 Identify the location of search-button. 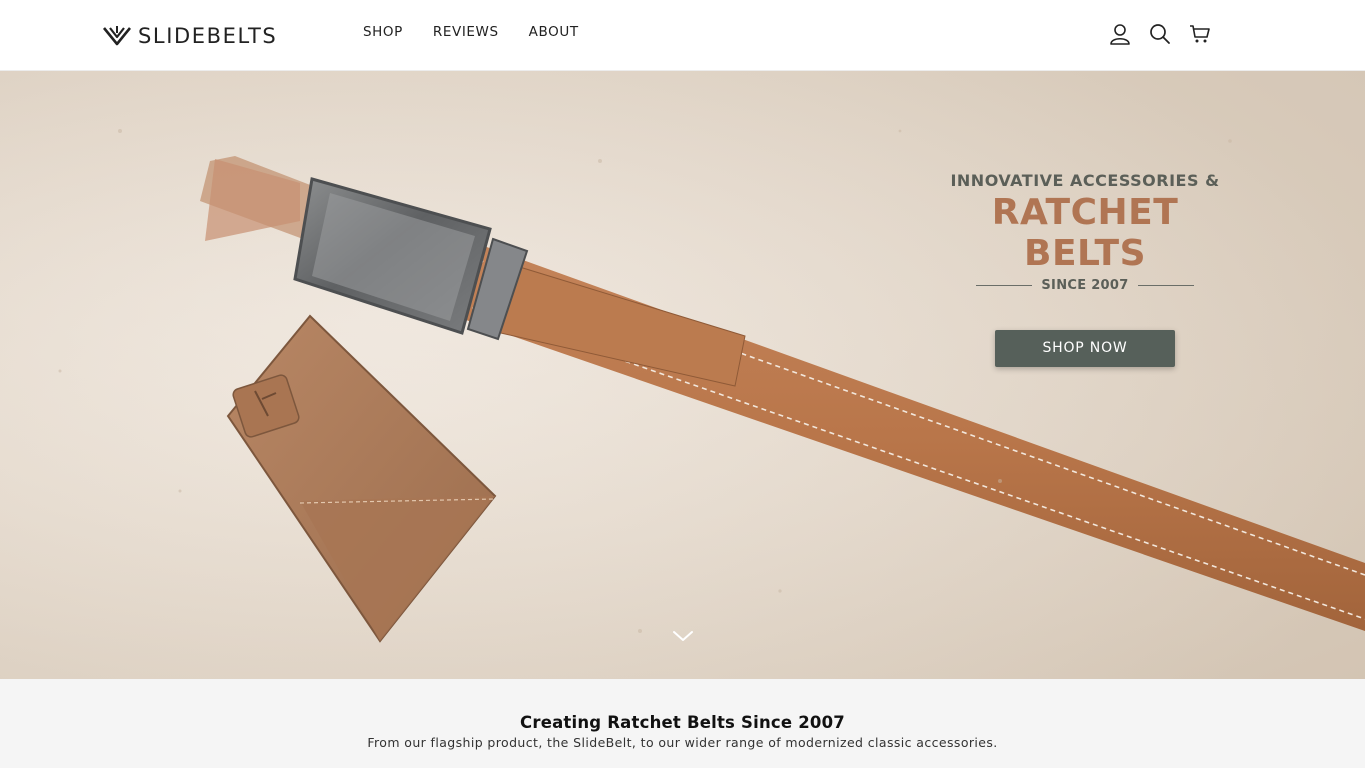
(1160, 34).